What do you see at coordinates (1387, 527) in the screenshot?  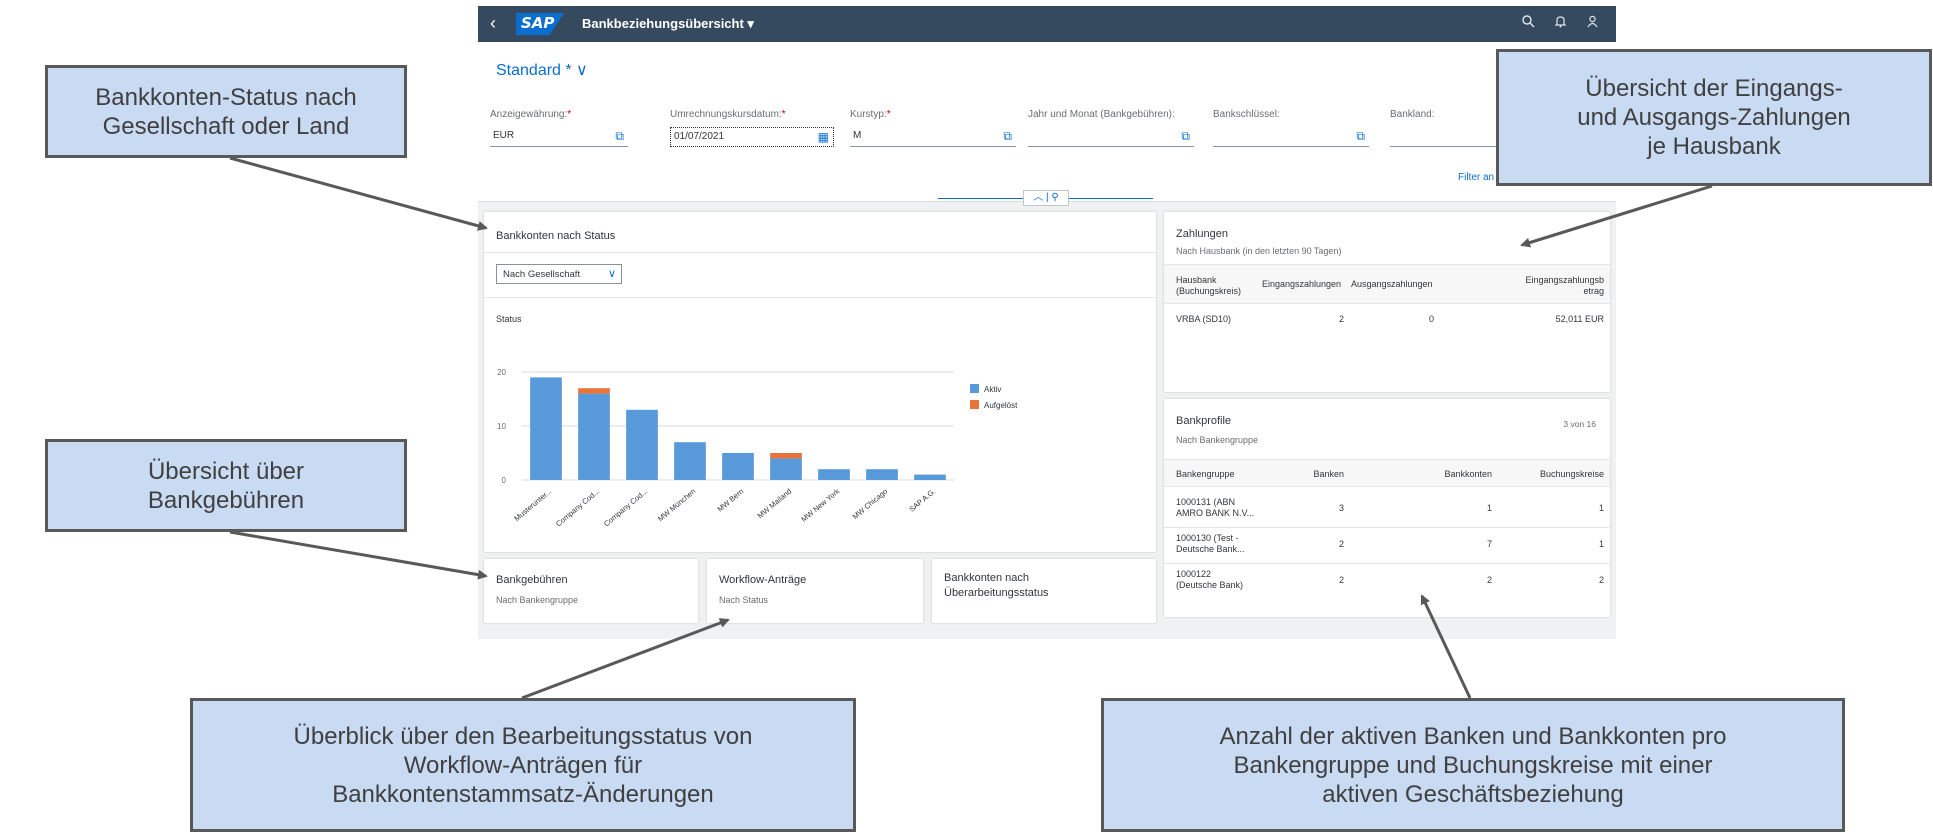 I see `row-divider` at bounding box center [1387, 527].